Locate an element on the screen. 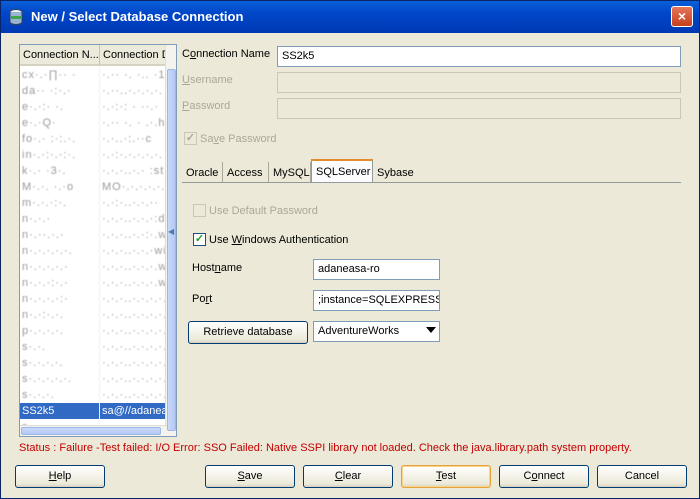 Image resolution: width=700 pixels, height=499 pixels. table-row: M·.·. ·.·o MO·.·.·.·.·.·. is located at coordinates (93, 187).